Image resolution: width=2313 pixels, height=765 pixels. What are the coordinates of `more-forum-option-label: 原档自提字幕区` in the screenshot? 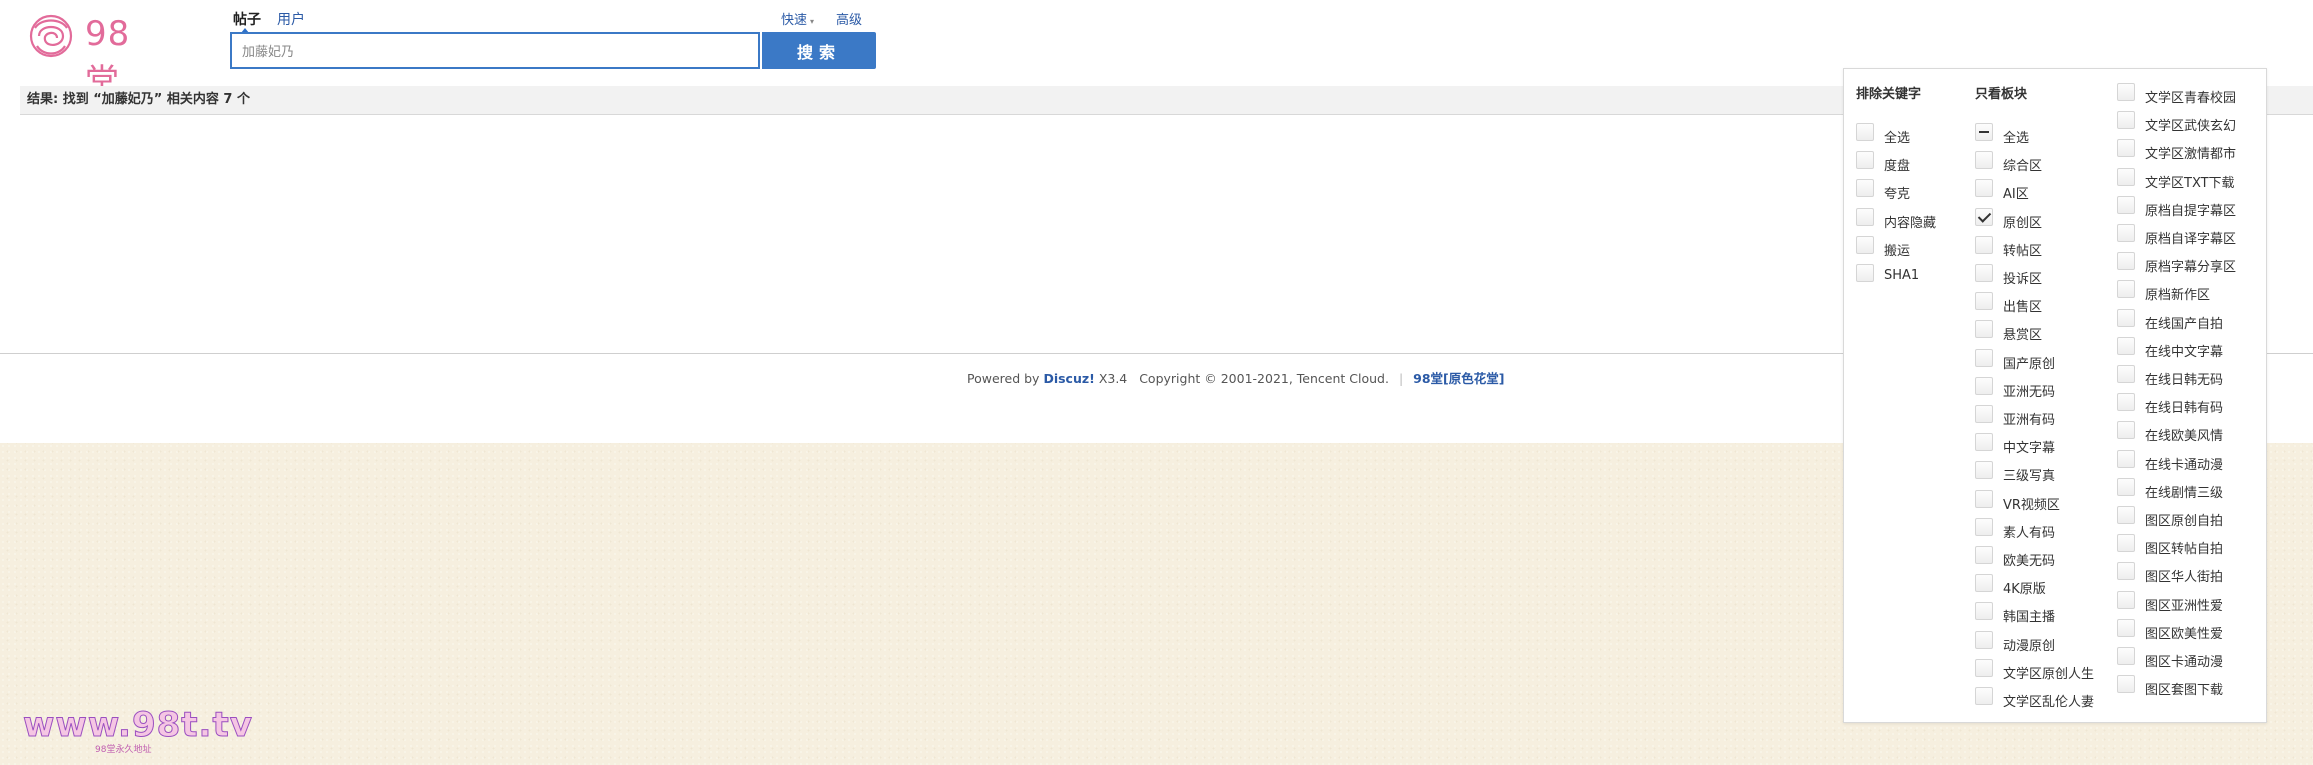 It's located at (2191, 211).